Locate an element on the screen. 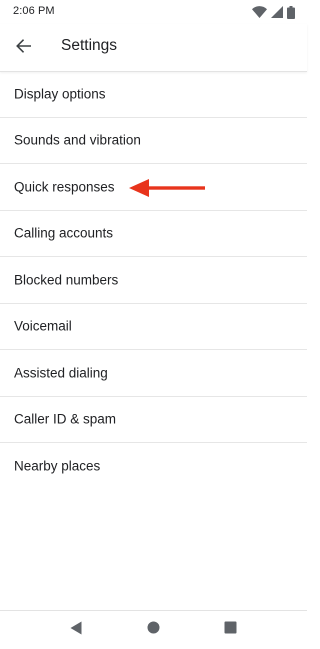  nav-back-button is located at coordinates (76, 630).